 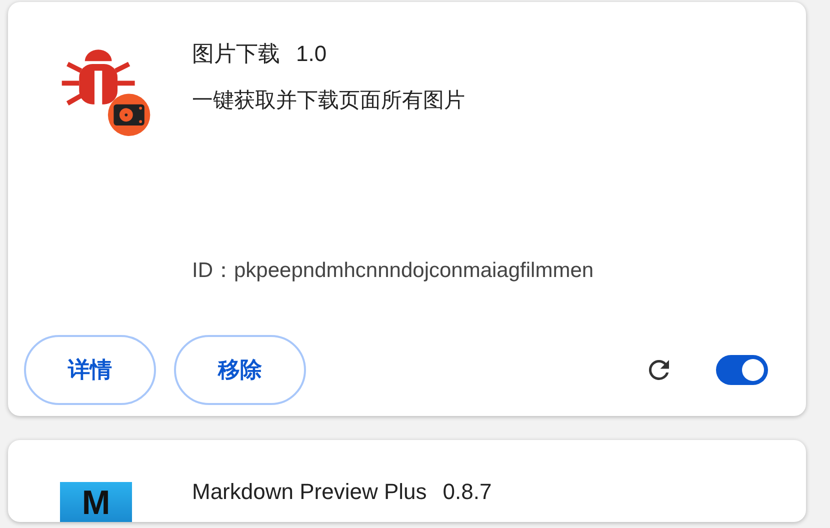 I want to click on extension-id: pkpeepndmhcnnndojconmaiagfilmmen, so click(x=414, y=270).